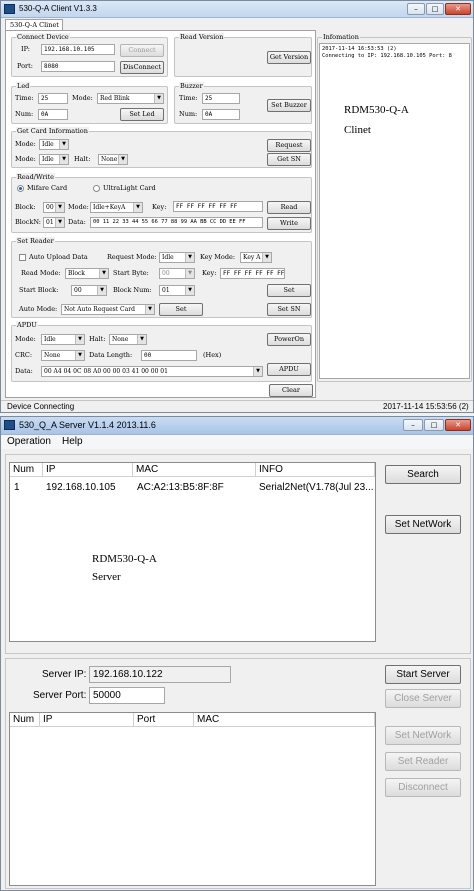  Describe the element at coordinates (289, 309) in the screenshot. I see `set-sn-button: Set SN` at that location.